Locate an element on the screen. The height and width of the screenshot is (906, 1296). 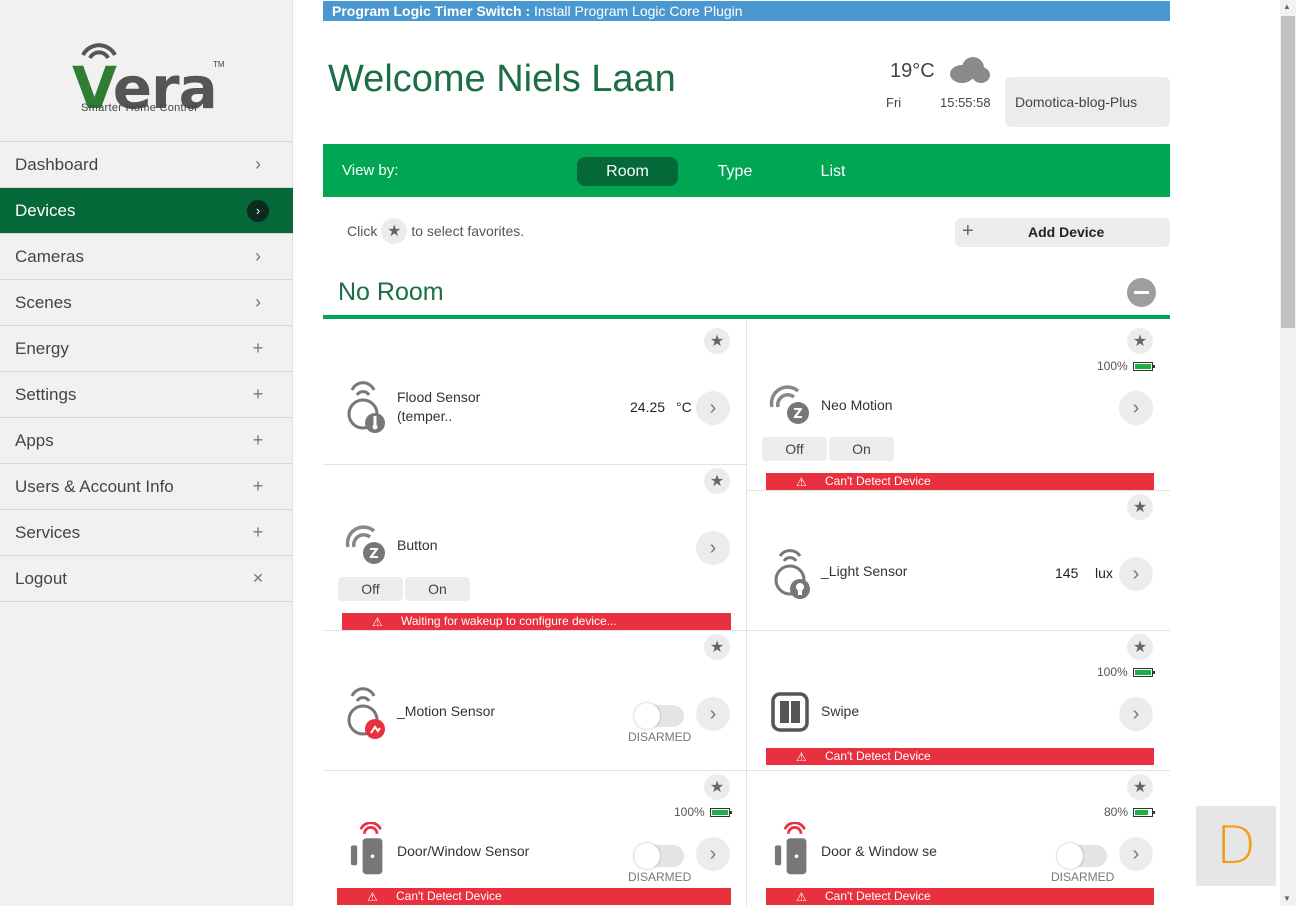
light-unit: lux is located at coordinates (1104, 573).